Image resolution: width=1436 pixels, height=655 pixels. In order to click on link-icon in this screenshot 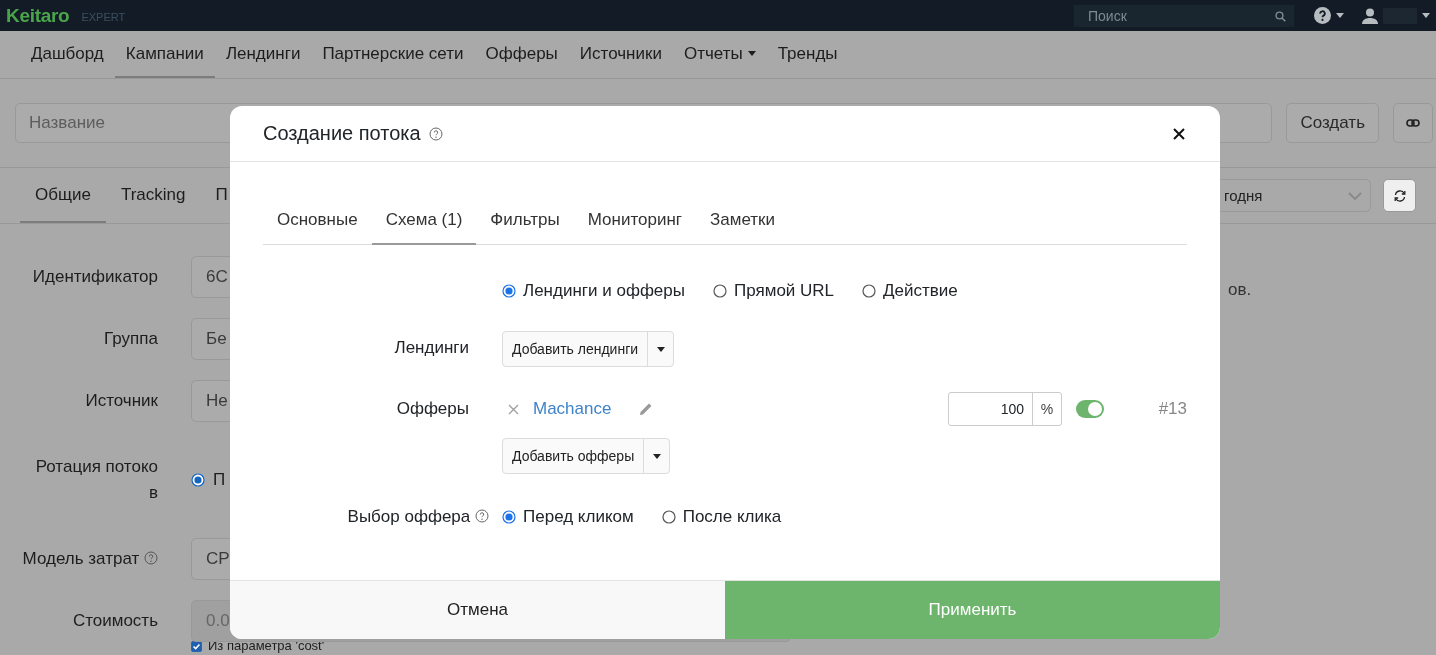, I will do `click(1413, 123)`.